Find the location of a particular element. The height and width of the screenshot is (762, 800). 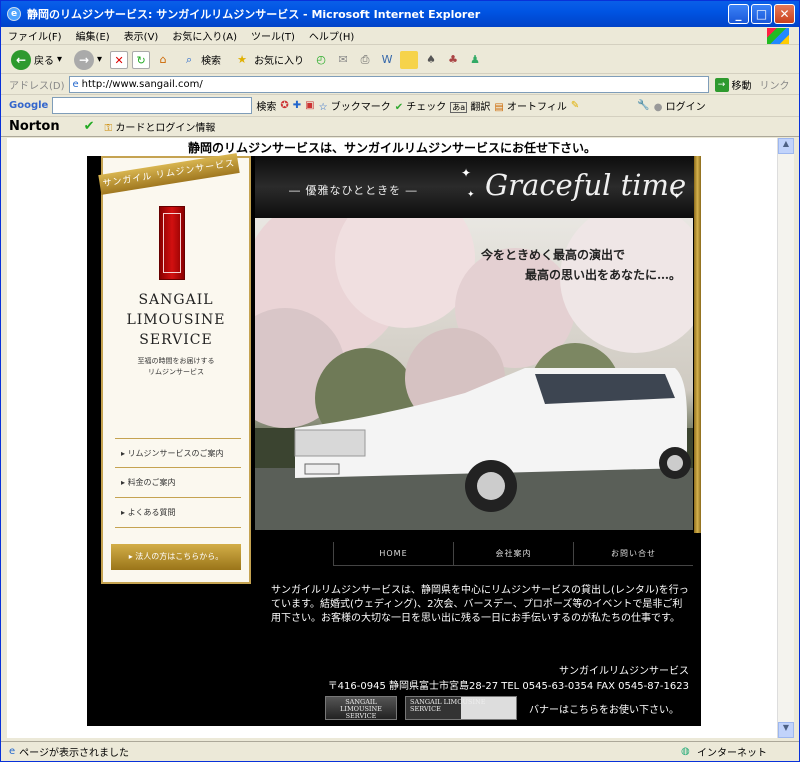

check-button: ✔ チェック is located at coordinates (421, 105).